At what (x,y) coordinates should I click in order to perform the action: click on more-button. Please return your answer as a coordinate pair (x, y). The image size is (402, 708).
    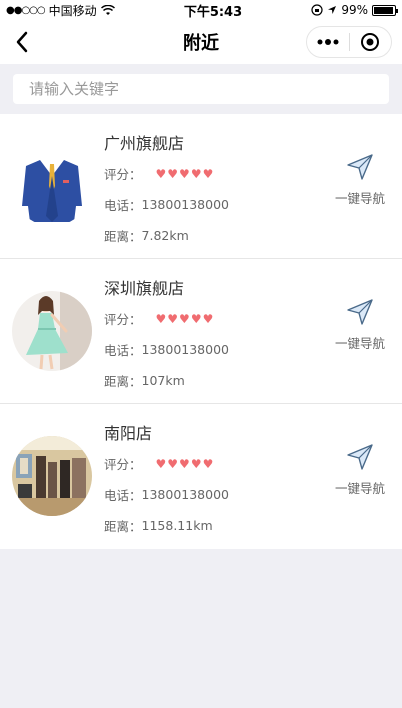
    Looking at the image, I should click on (328, 42).